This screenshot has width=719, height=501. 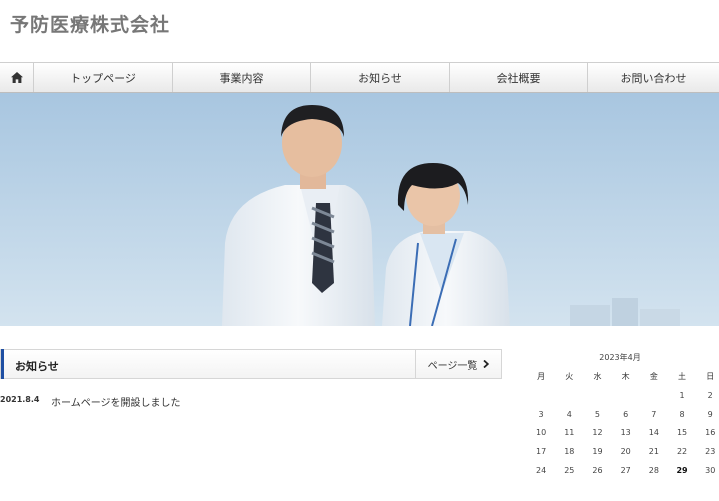 What do you see at coordinates (37, 366) in the screenshot?
I see `news-title: お知らせ` at bounding box center [37, 366].